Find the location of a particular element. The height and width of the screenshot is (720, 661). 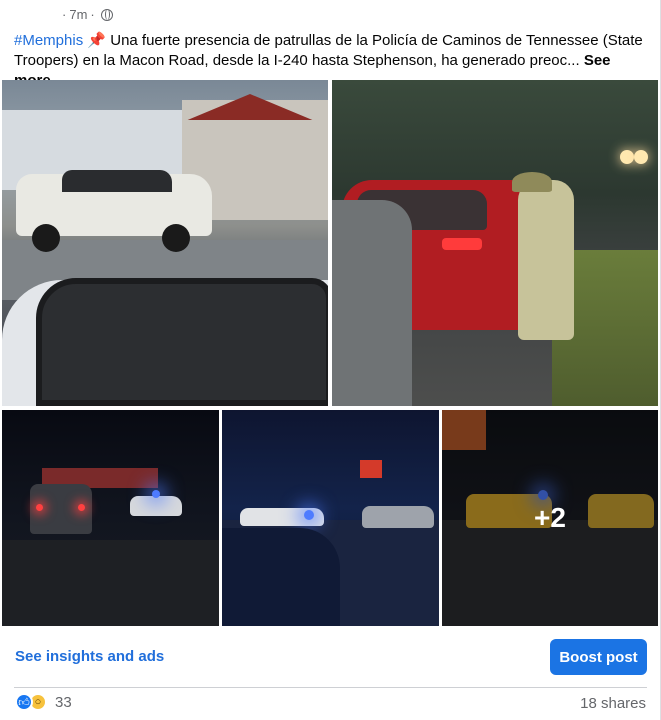

photo-4-silver-car is located at coordinates (398, 517).